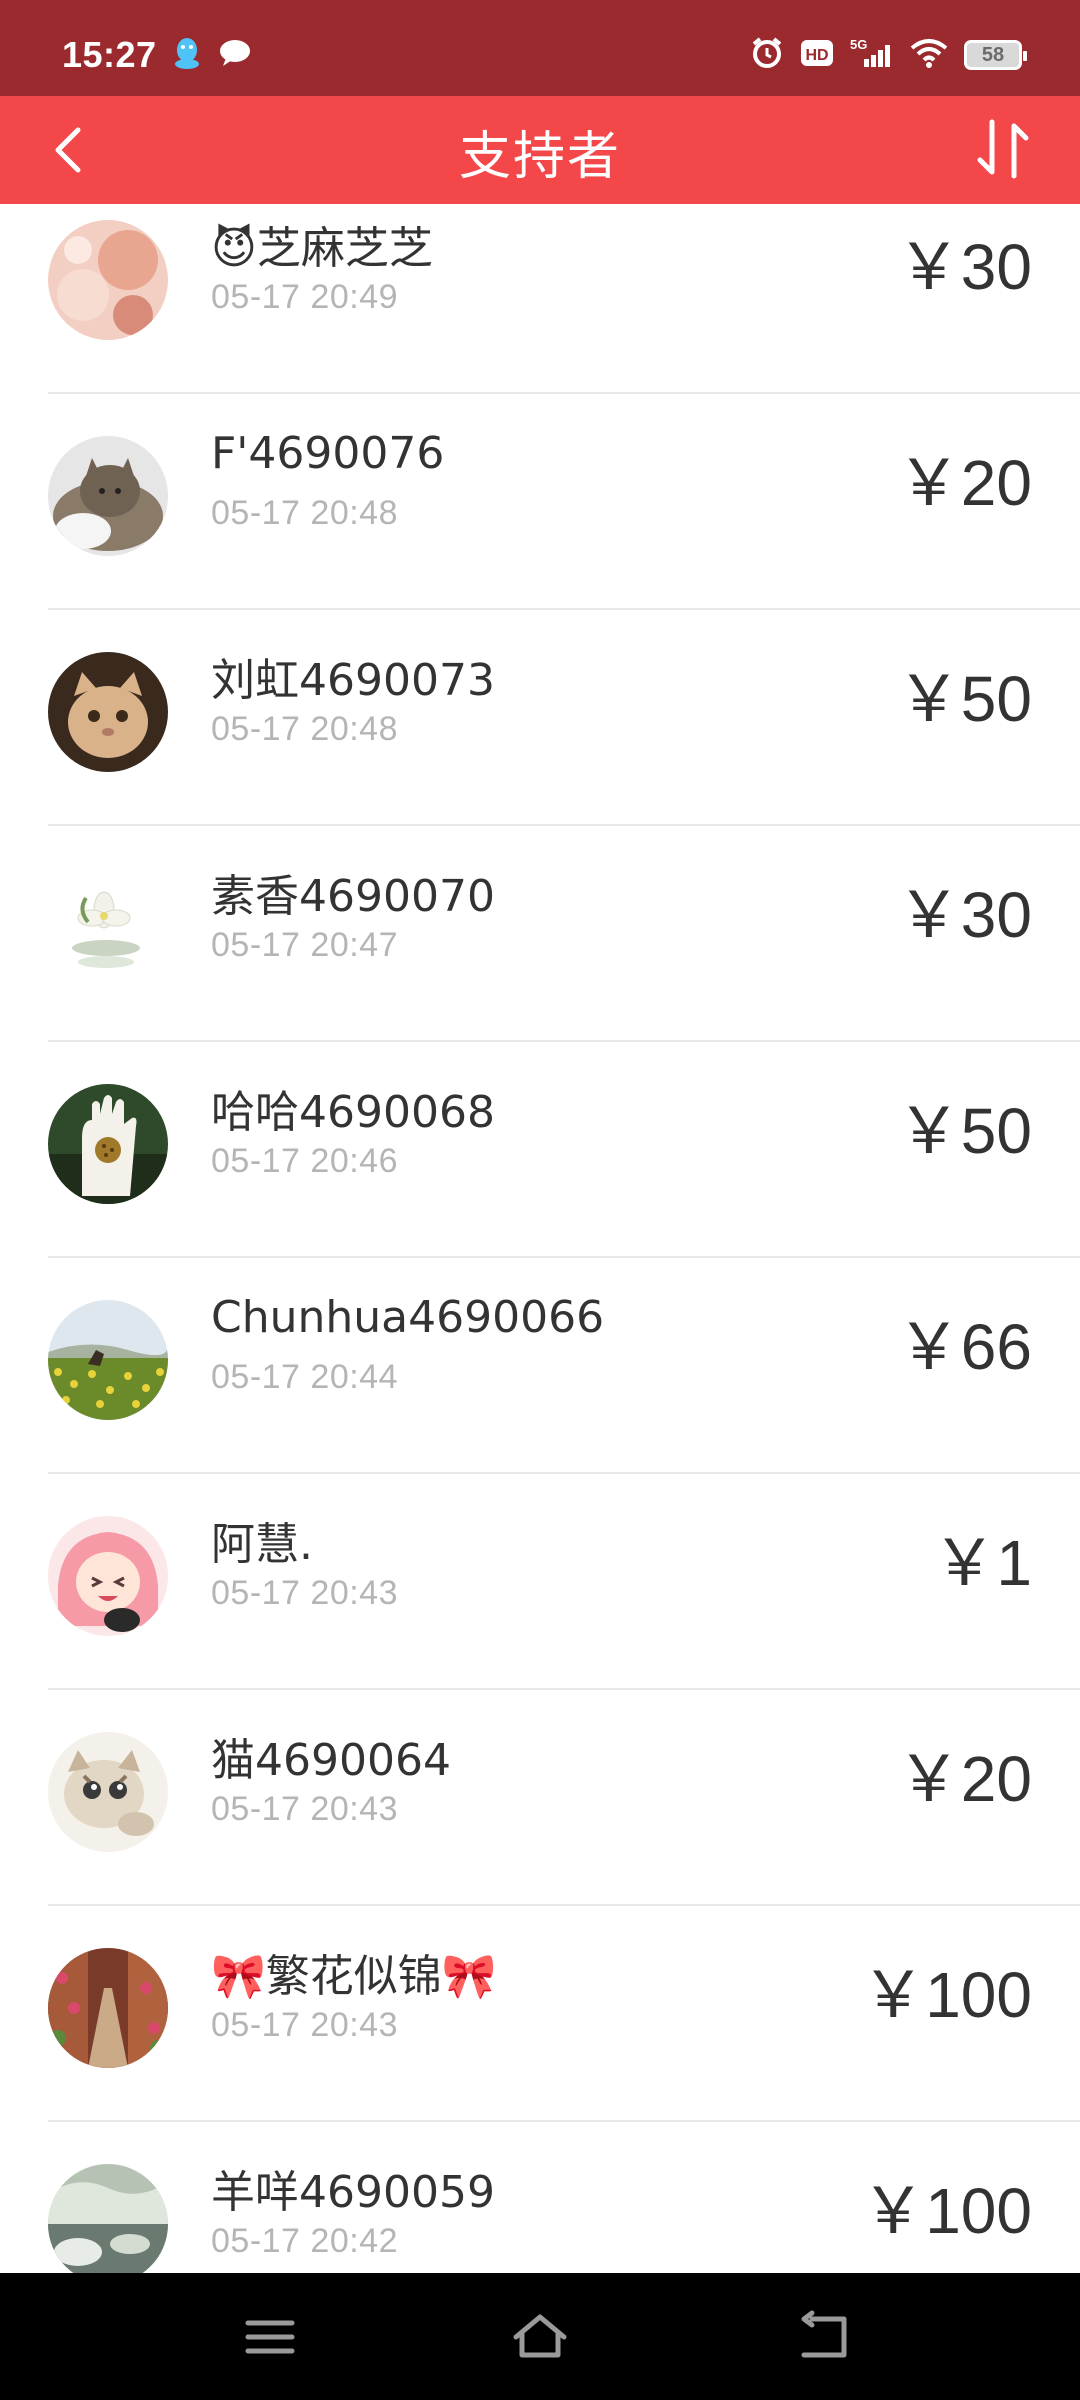  I want to click on wifi-icon, so click(929, 55).